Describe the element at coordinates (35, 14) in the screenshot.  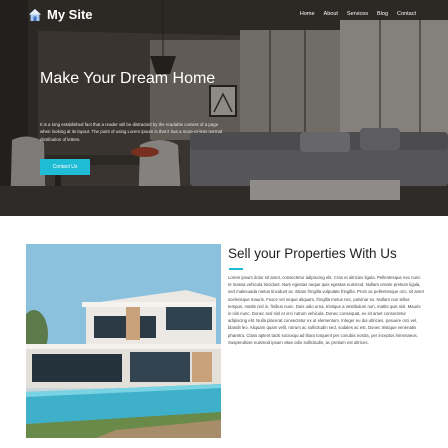
I see `house-icon` at that location.